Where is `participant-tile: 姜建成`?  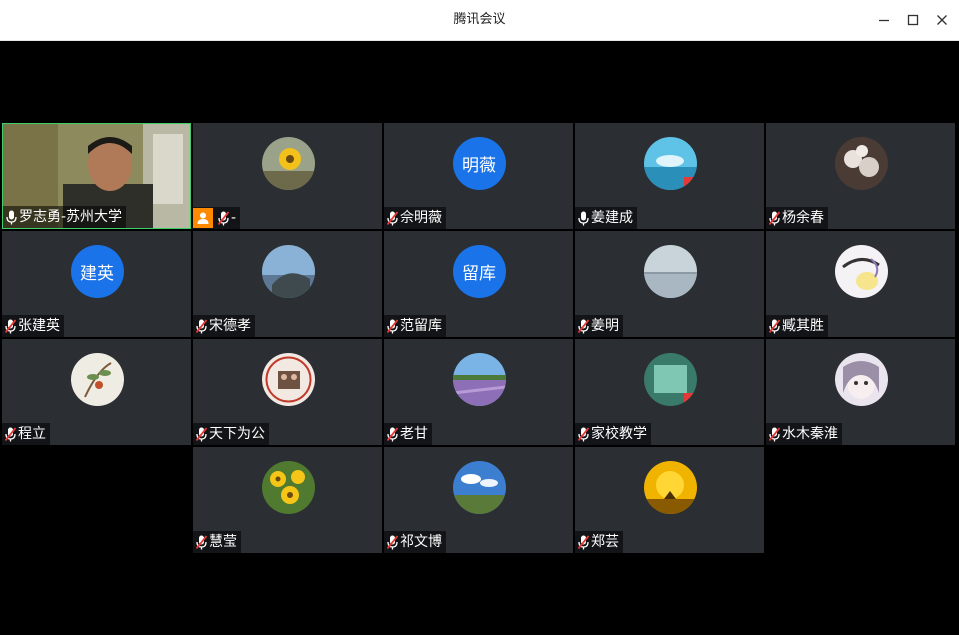
participant-tile: 姜建成 is located at coordinates (669, 176).